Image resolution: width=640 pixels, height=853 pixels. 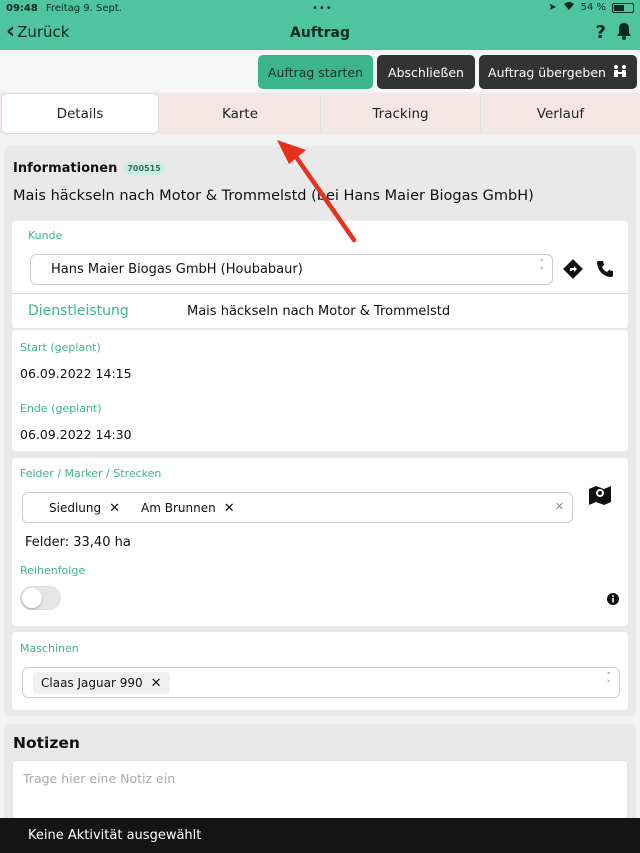 What do you see at coordinates (320, 790) in the screenshot?
I see `notes-input: Trage hier eine Notiz ein` at bounding box center [320, 790].